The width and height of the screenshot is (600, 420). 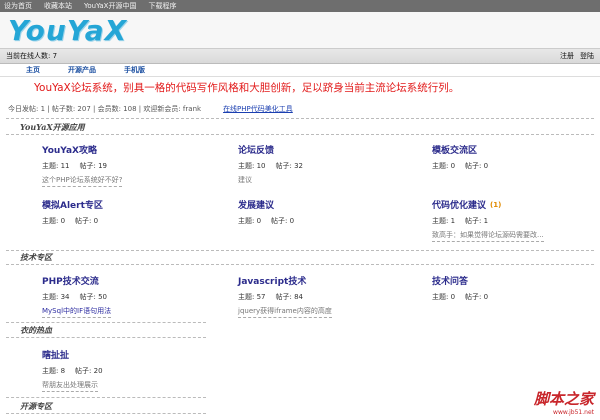 I want to click on nav-mobile: 手机版, so click(x=134, y=70).